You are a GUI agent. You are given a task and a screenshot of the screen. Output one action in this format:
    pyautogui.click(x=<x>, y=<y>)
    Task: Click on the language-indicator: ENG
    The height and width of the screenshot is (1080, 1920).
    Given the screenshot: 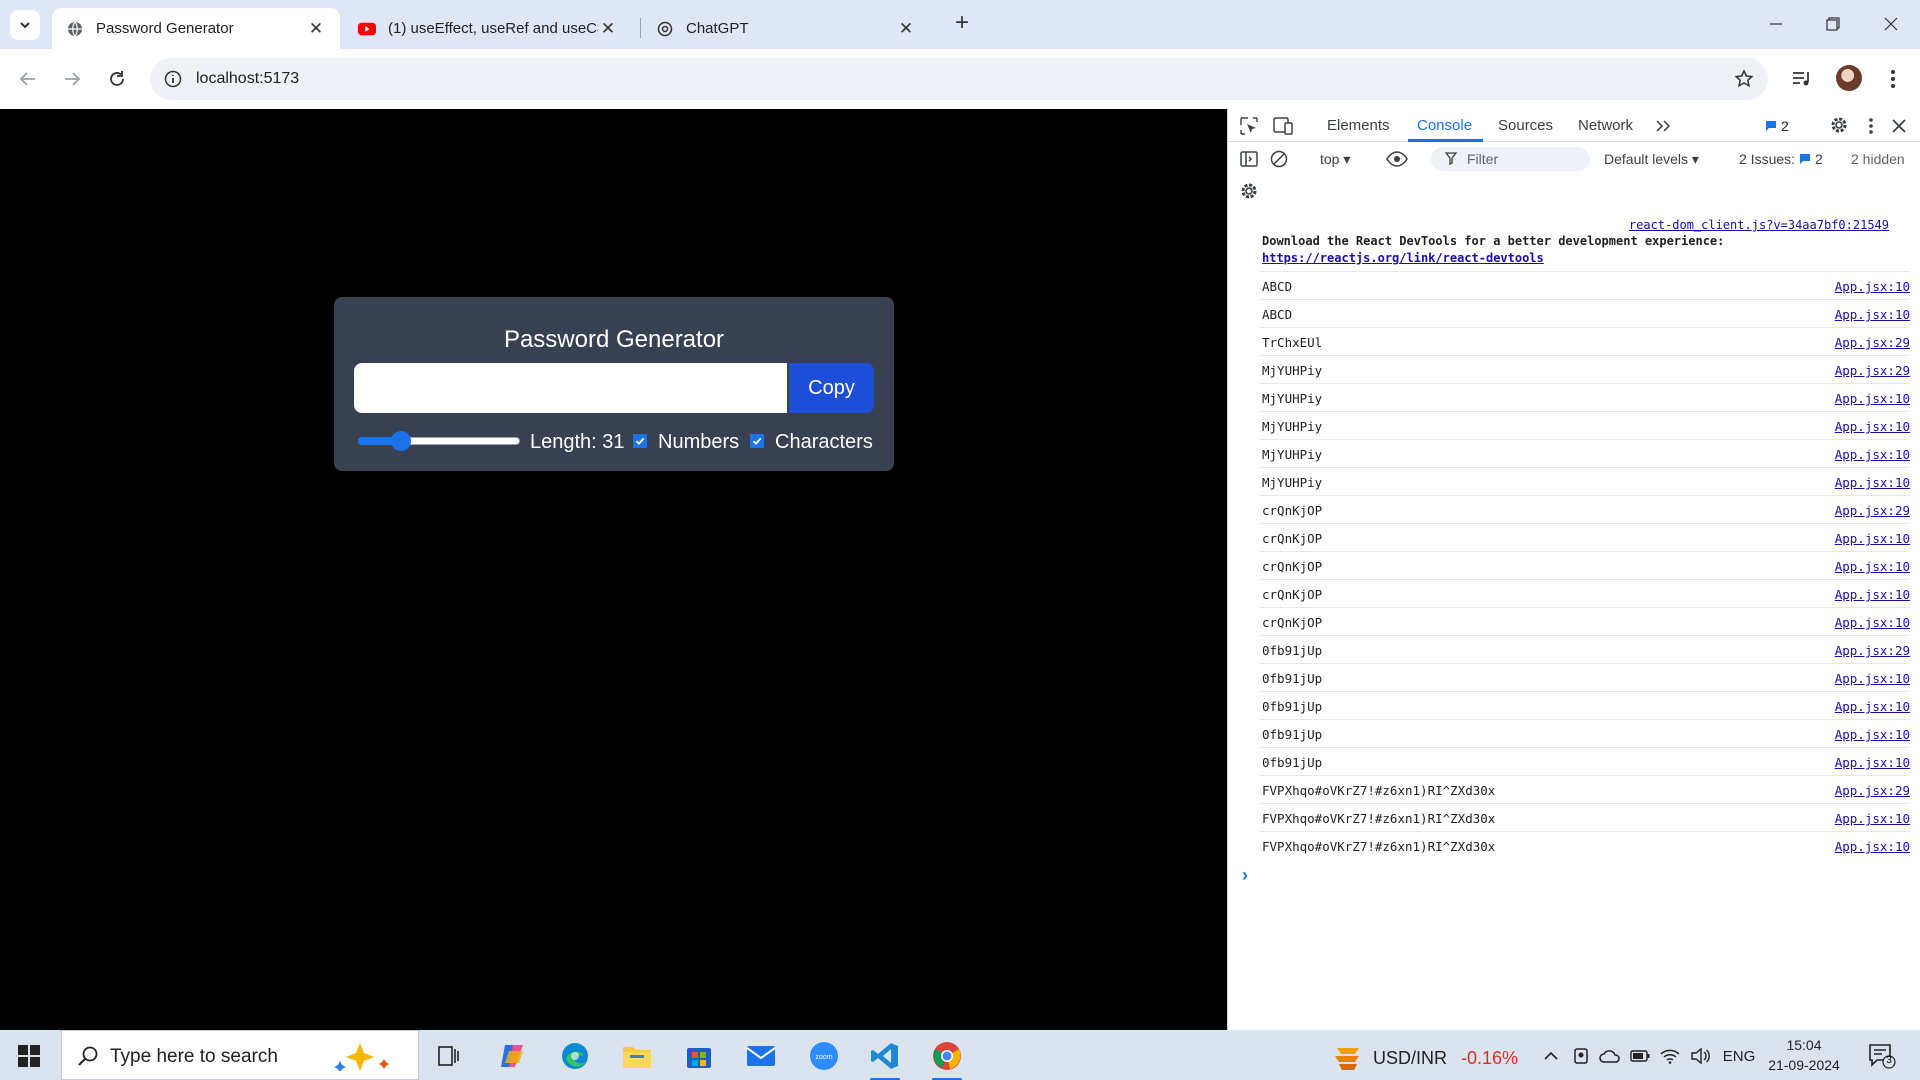 What is the action you would take?
    pyautogui.click(x=1739, y=1056)
    